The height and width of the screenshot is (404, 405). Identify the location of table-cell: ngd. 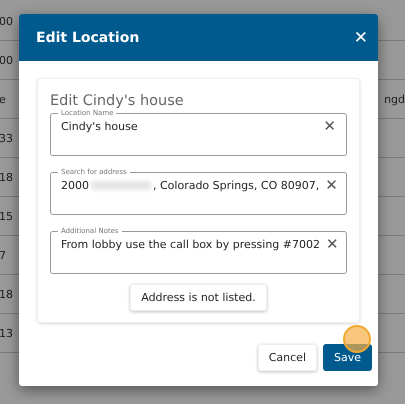
(394, 99).